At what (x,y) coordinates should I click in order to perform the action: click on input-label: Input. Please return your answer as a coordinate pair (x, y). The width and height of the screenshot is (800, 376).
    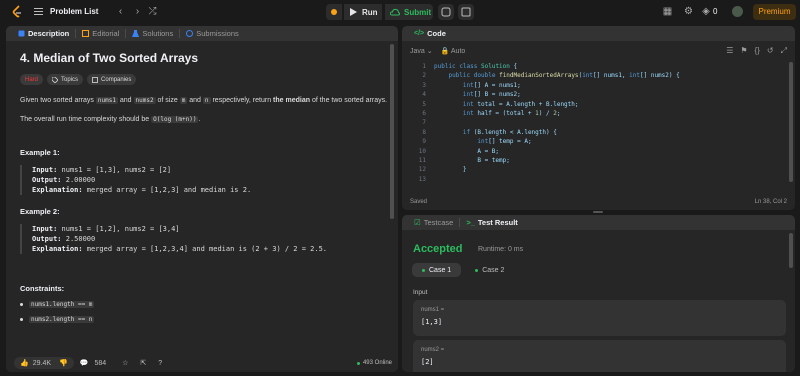
    Looking at the image, I should click on (420, 292).